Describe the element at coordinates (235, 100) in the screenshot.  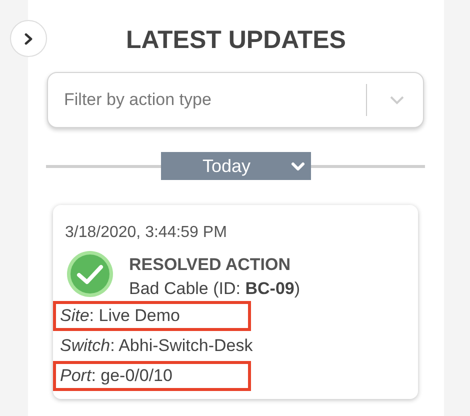
I see `filter-dropdown: Filter by action type` at that location.